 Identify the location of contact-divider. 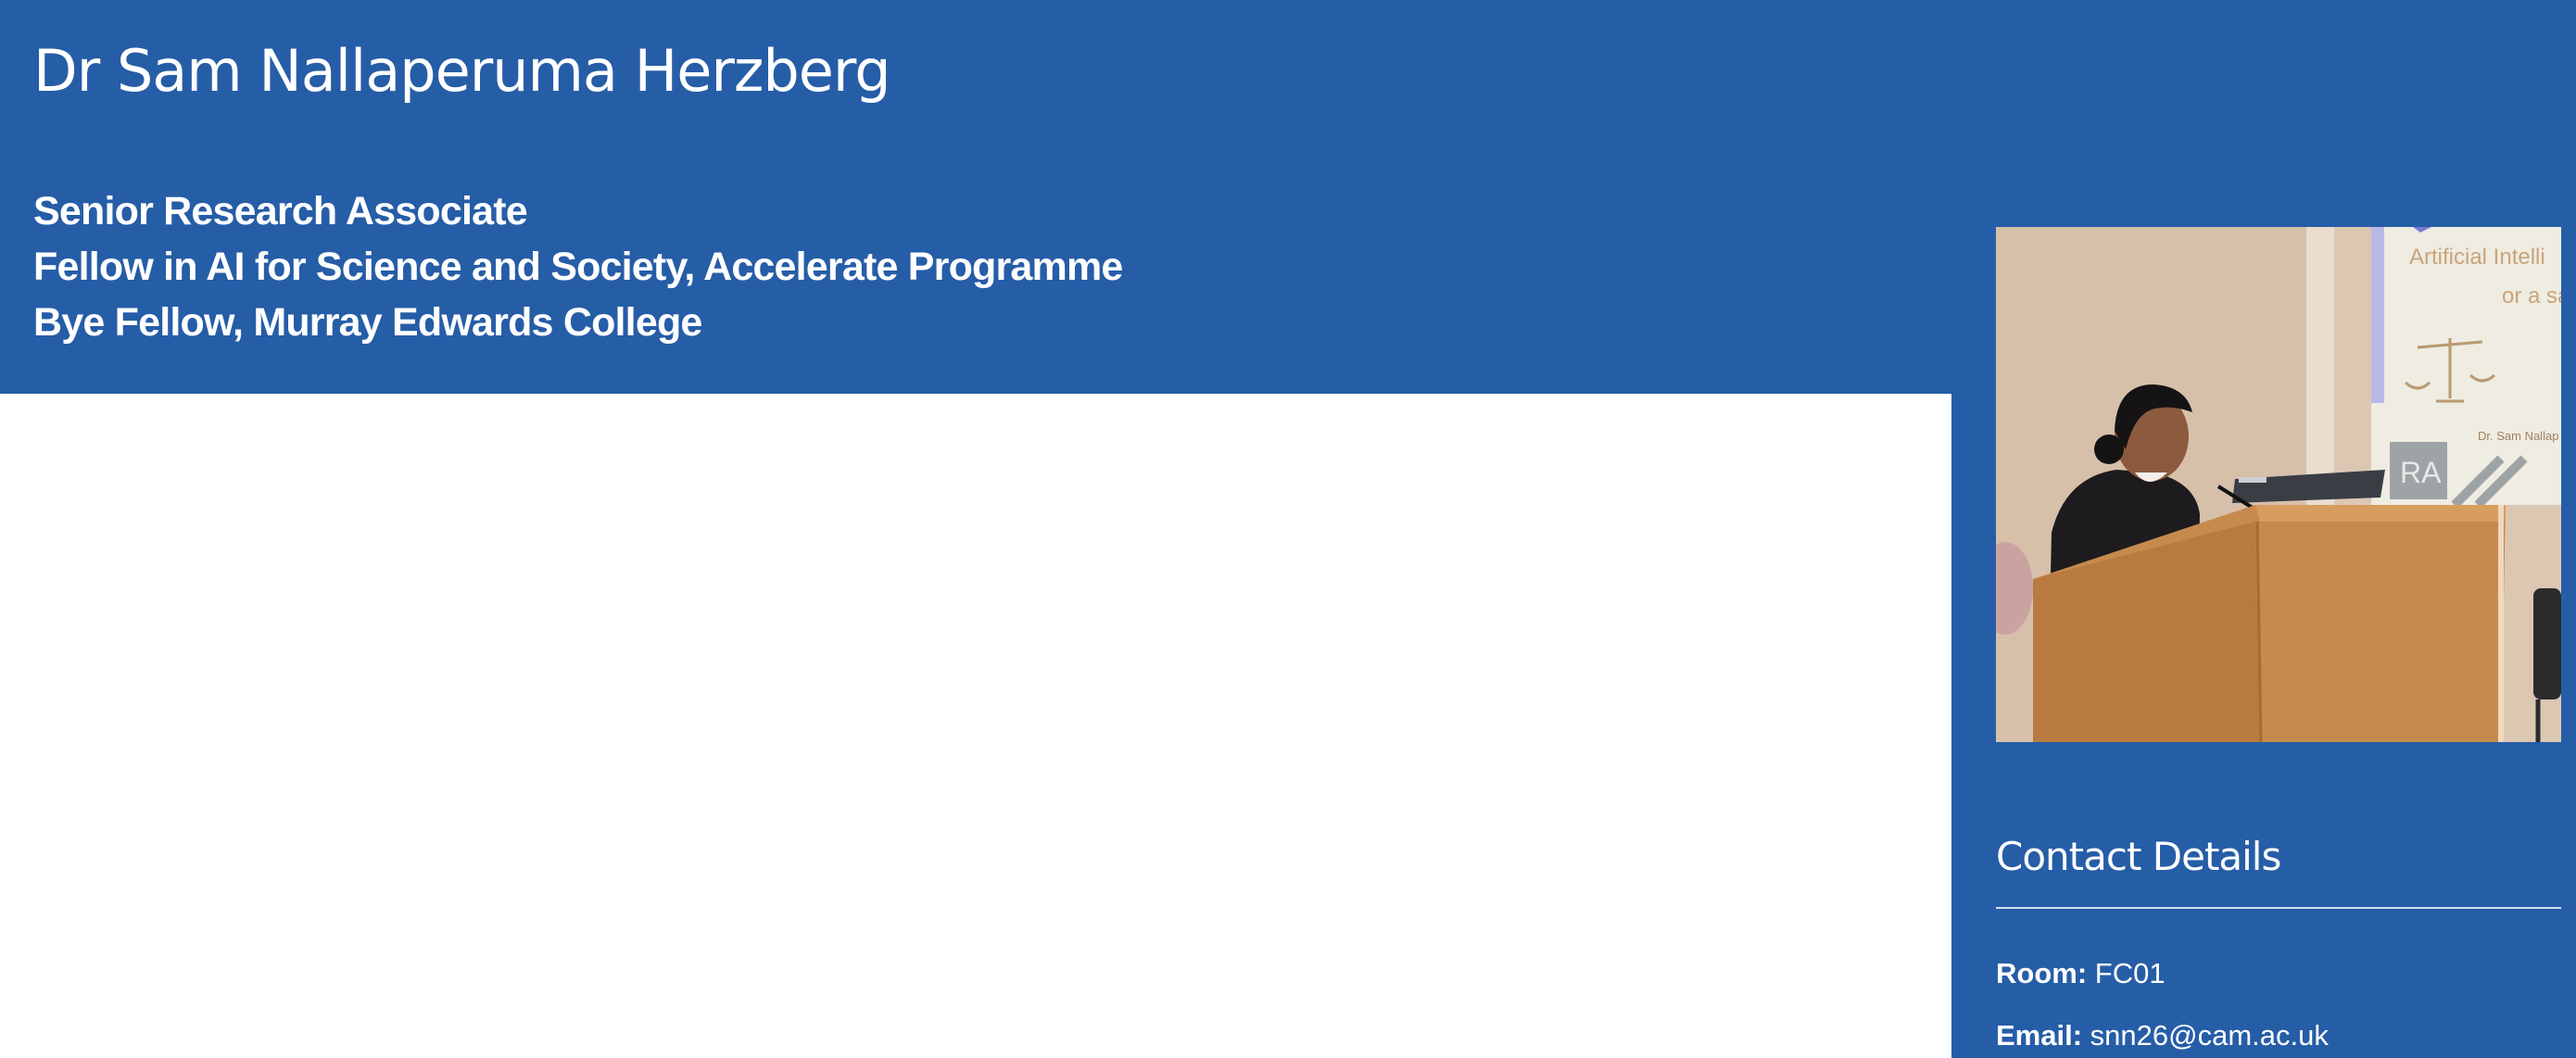
(2278, 908).